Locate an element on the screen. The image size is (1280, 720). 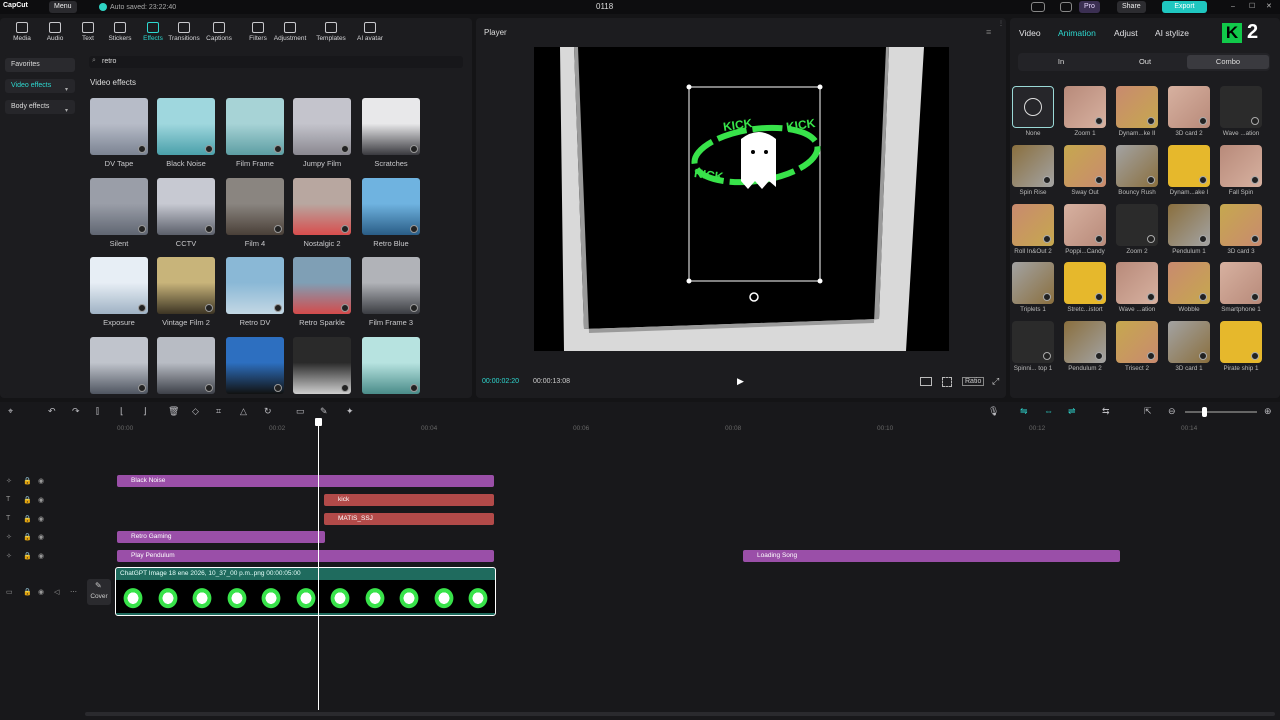
rotate-icon: ↻ is located at coordinates (268, 411).